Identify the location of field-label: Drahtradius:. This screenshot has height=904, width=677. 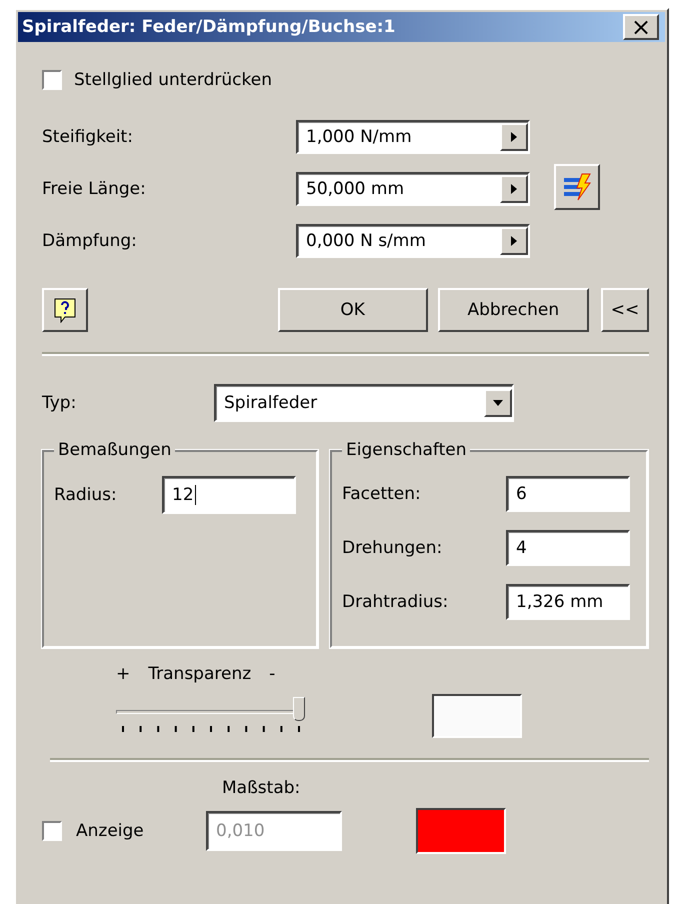
(396, 602).